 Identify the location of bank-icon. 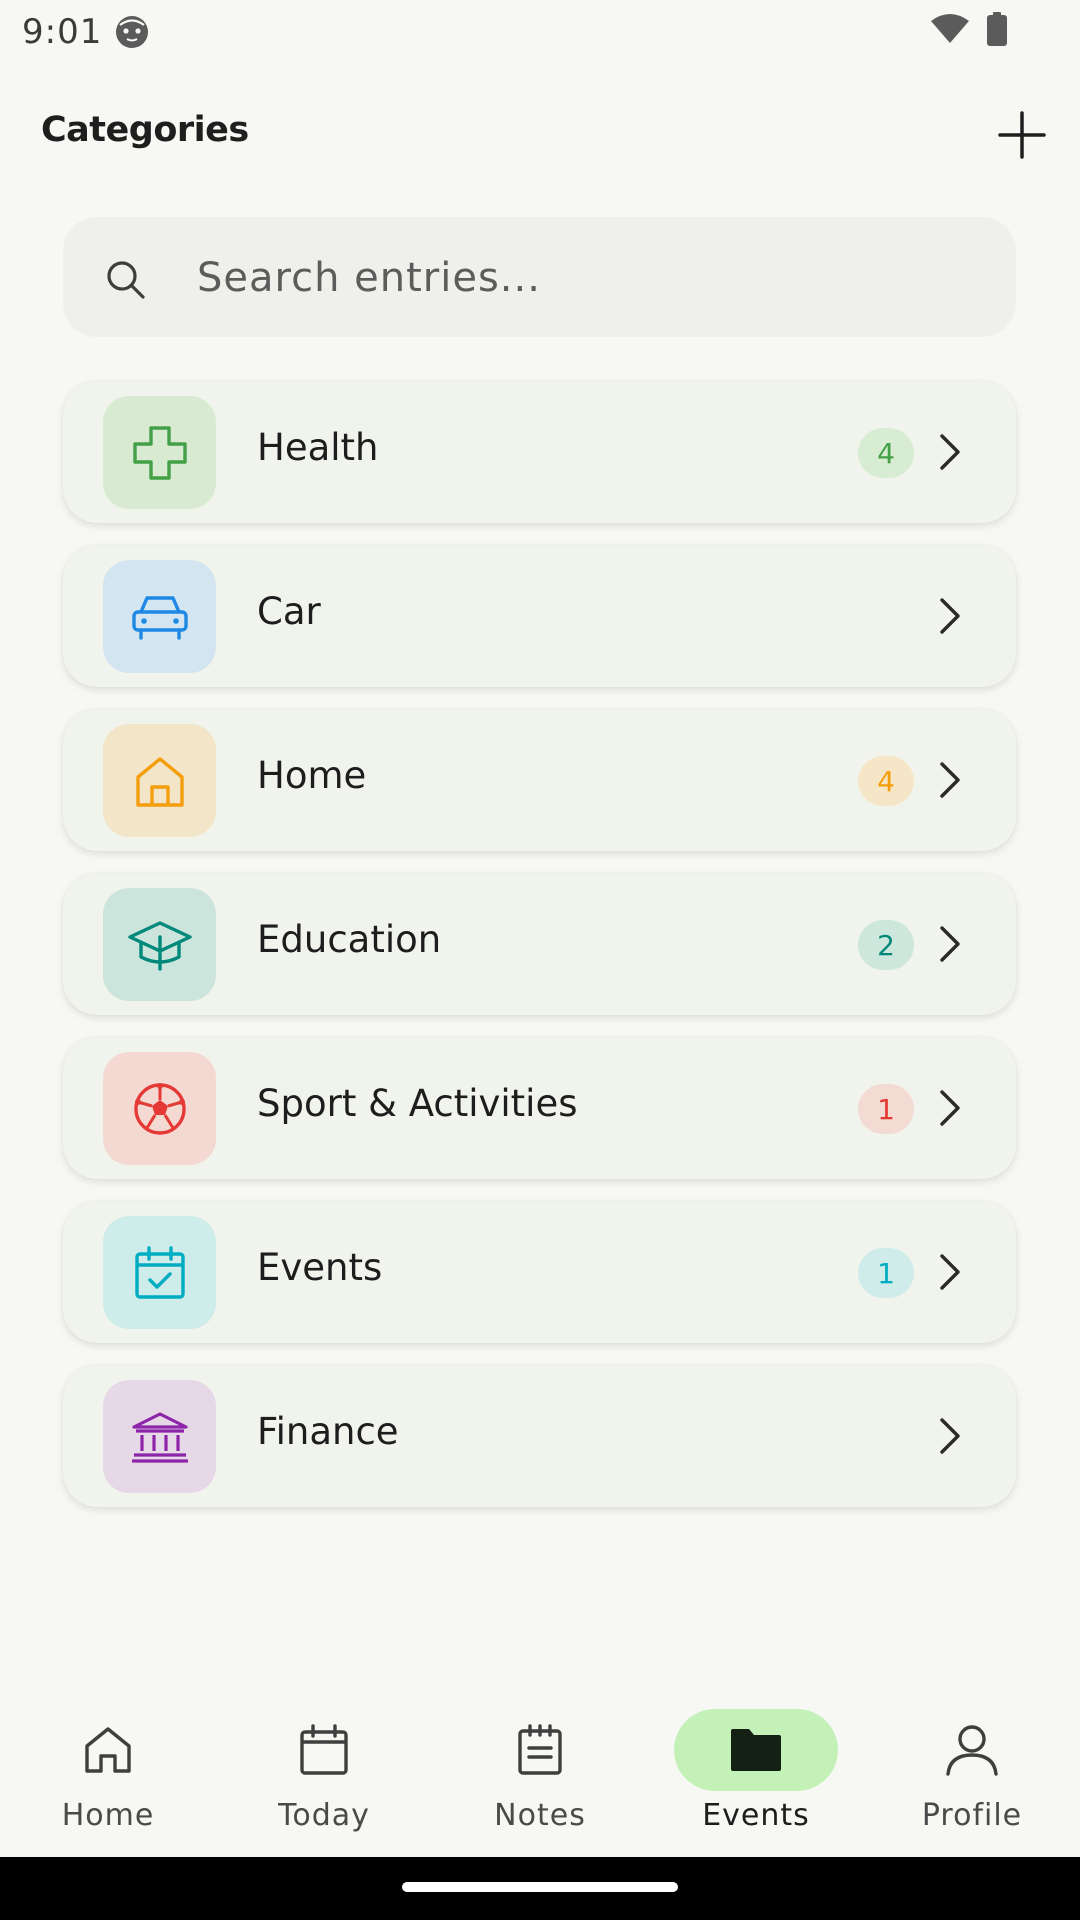
(159, 1437).